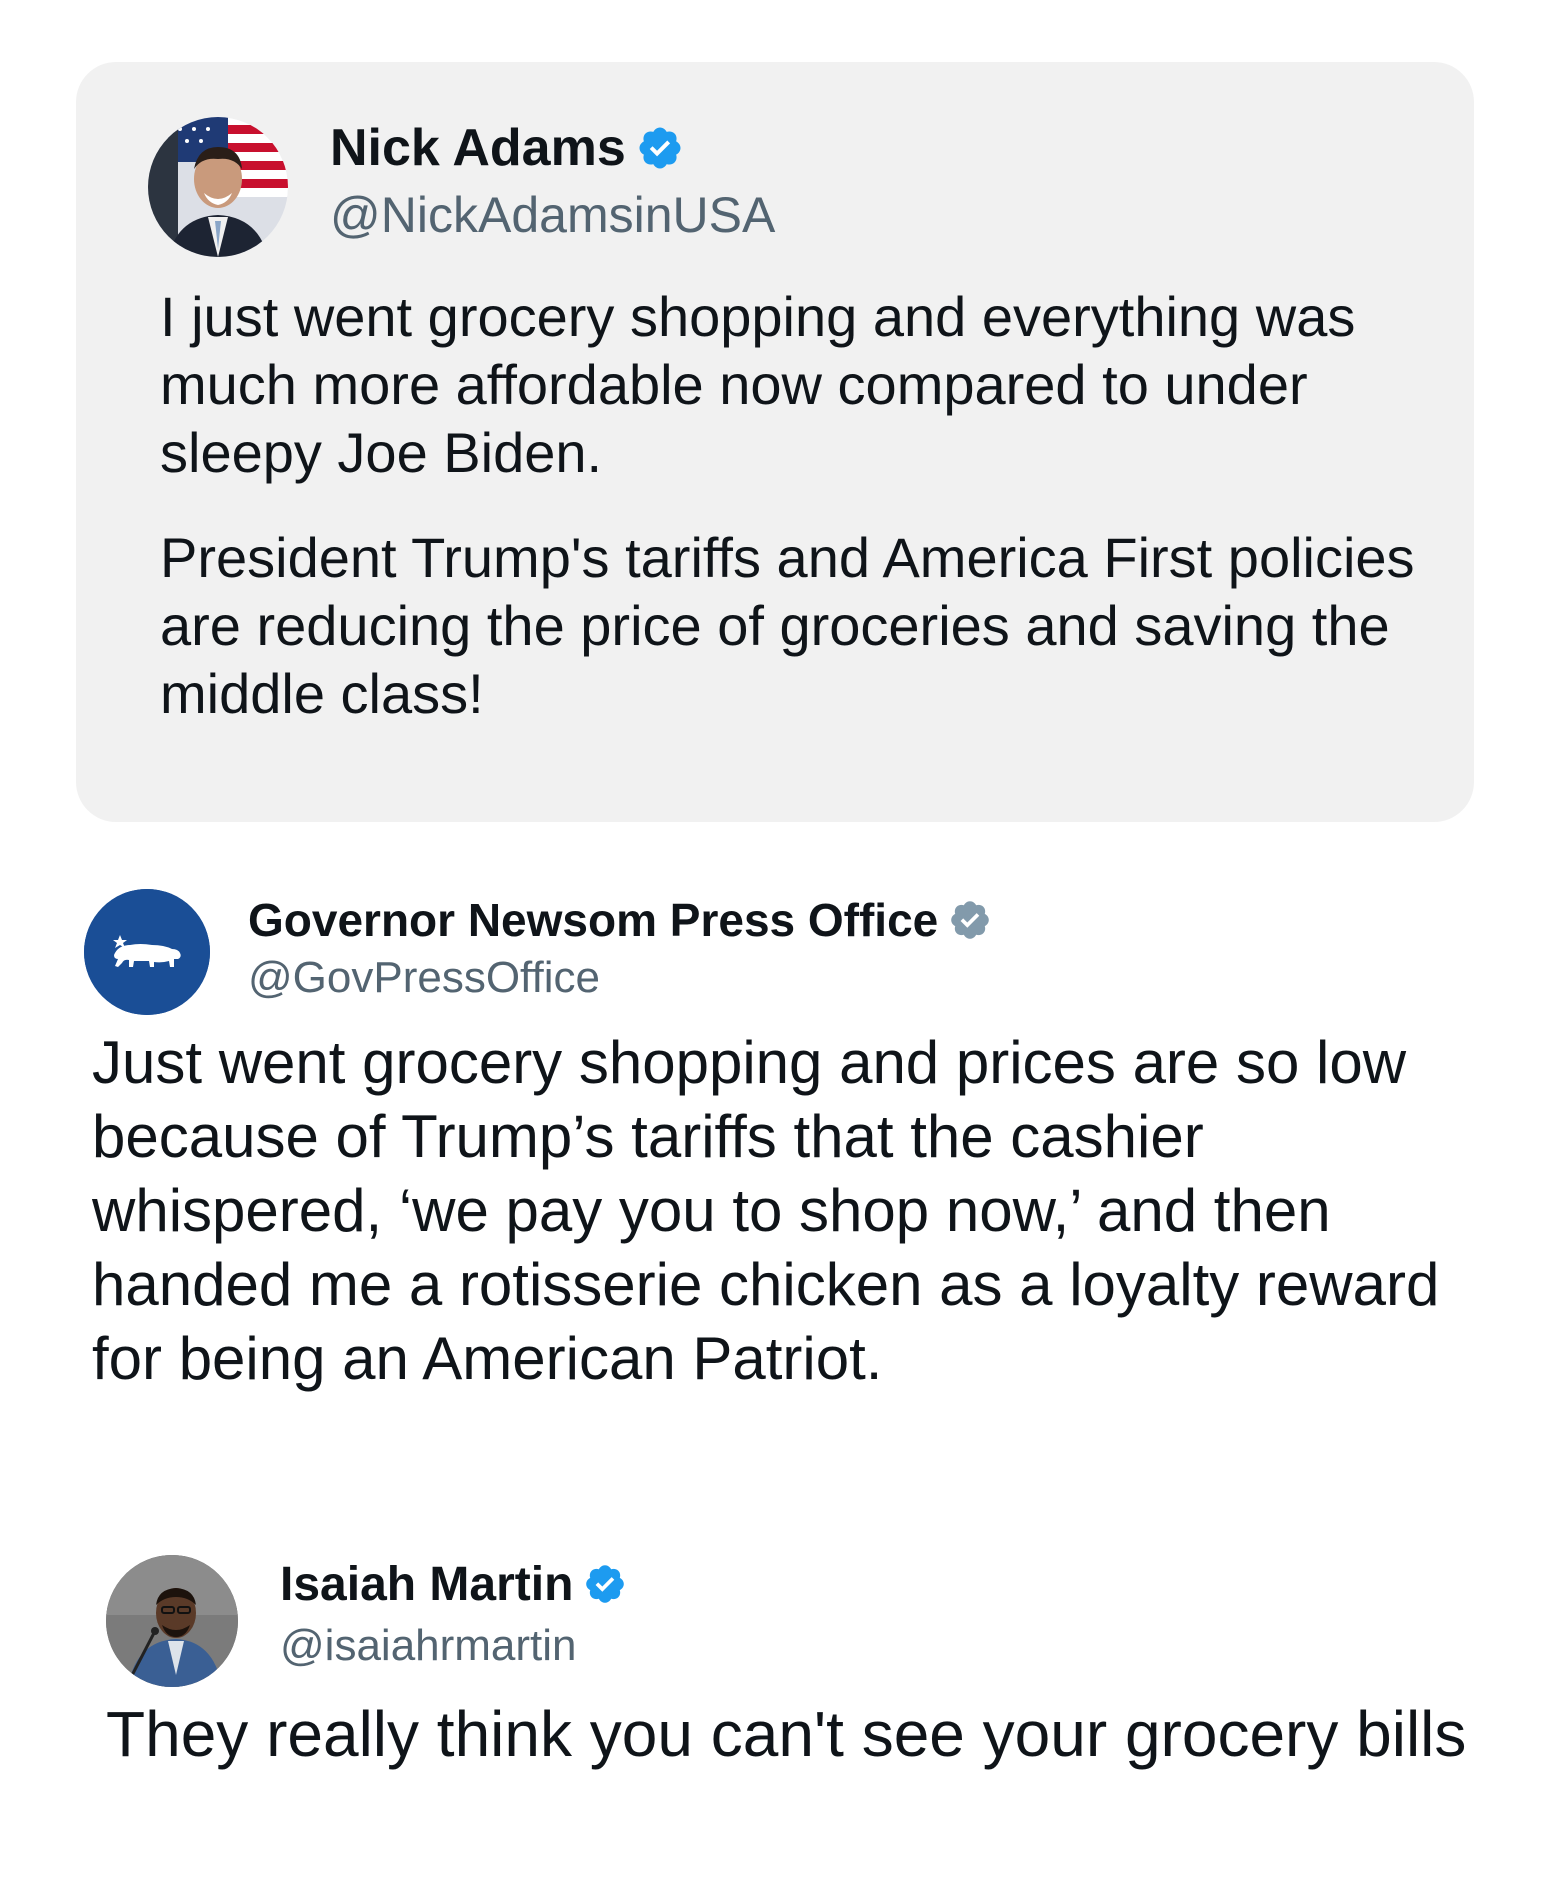  I want to click on author-name-row: Nick Adams, so click(507, 148).